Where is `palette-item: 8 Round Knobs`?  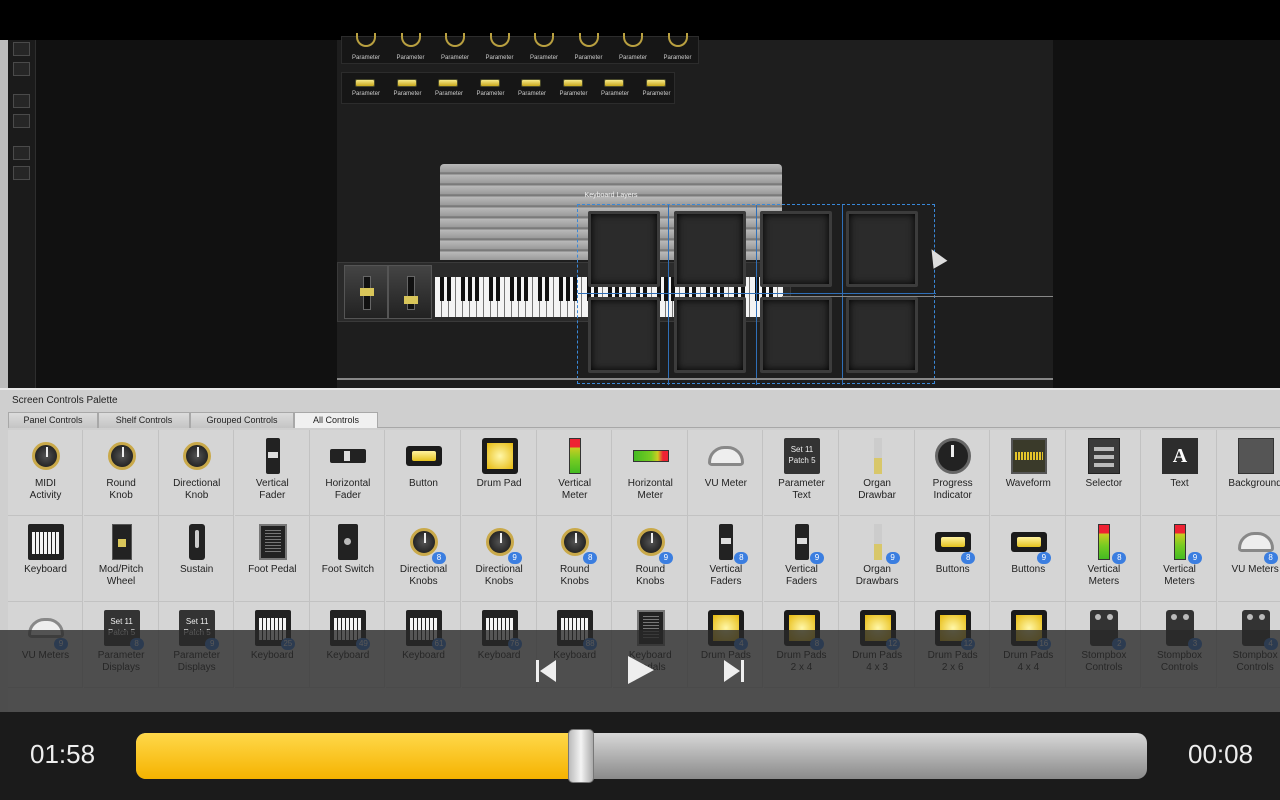 palette-item: 8 Round Knobs is located at coordinates (575, 559).